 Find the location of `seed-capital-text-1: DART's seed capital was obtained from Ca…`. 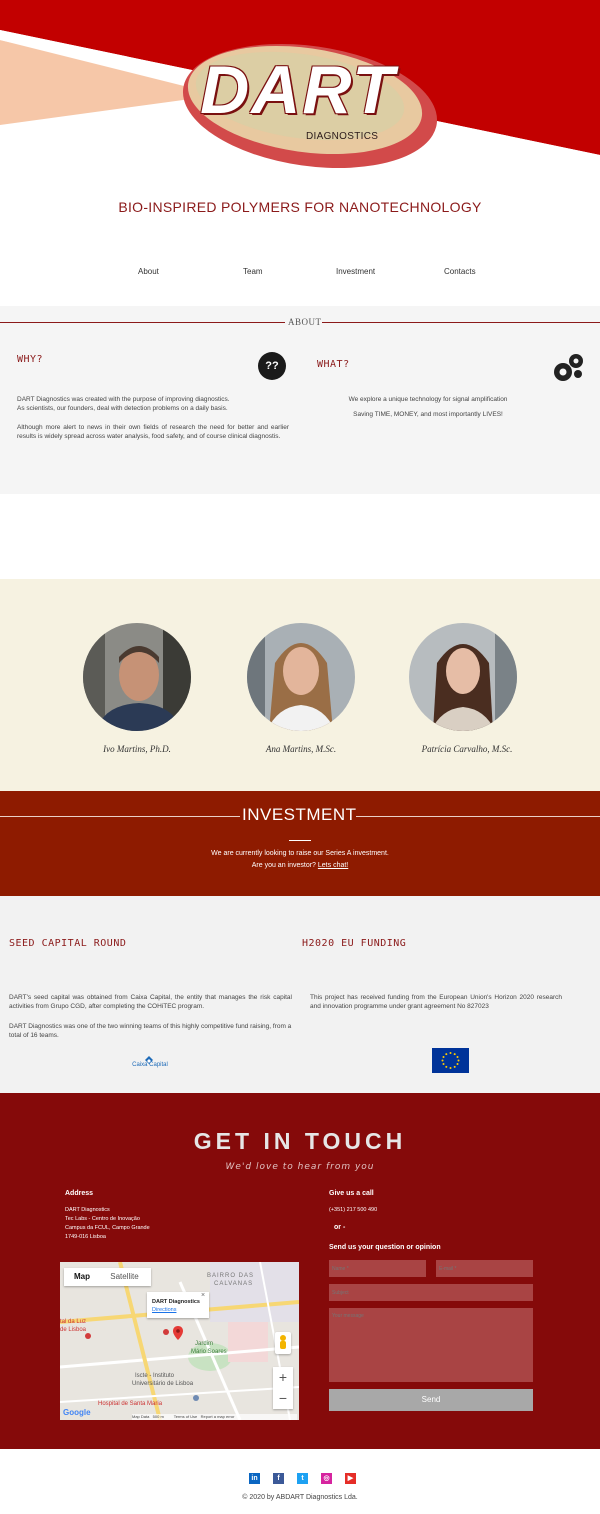

seed-capital-text-1: DART's seed capital was obtained from Ca… is located at coordinates (150, 1002).